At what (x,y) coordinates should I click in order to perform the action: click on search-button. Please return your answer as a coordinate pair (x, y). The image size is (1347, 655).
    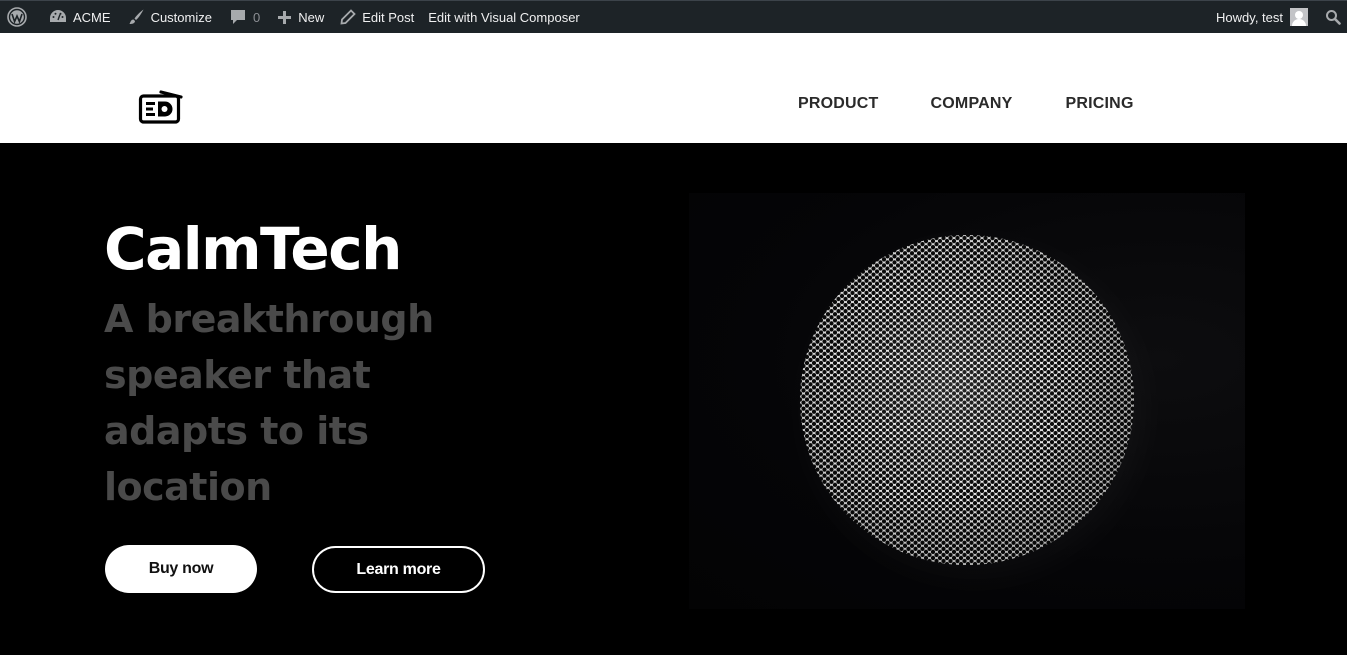
    Looking at the image, I should click on (1332, 17).